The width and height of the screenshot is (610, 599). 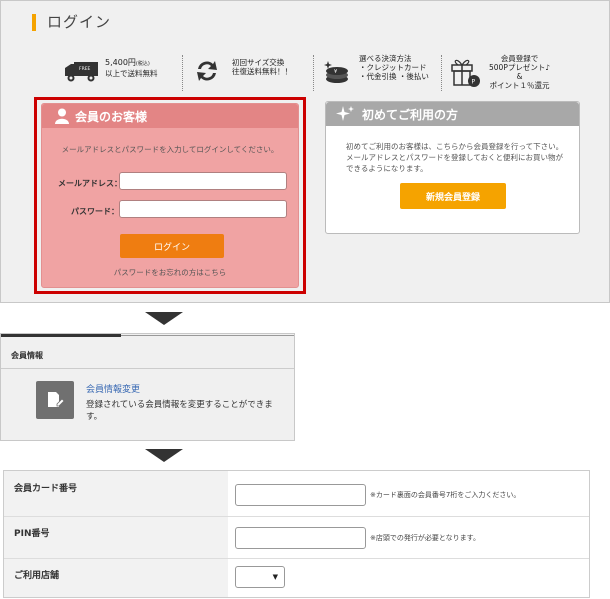 I want to click on edit-document-icon, so click(x=55, y=400).